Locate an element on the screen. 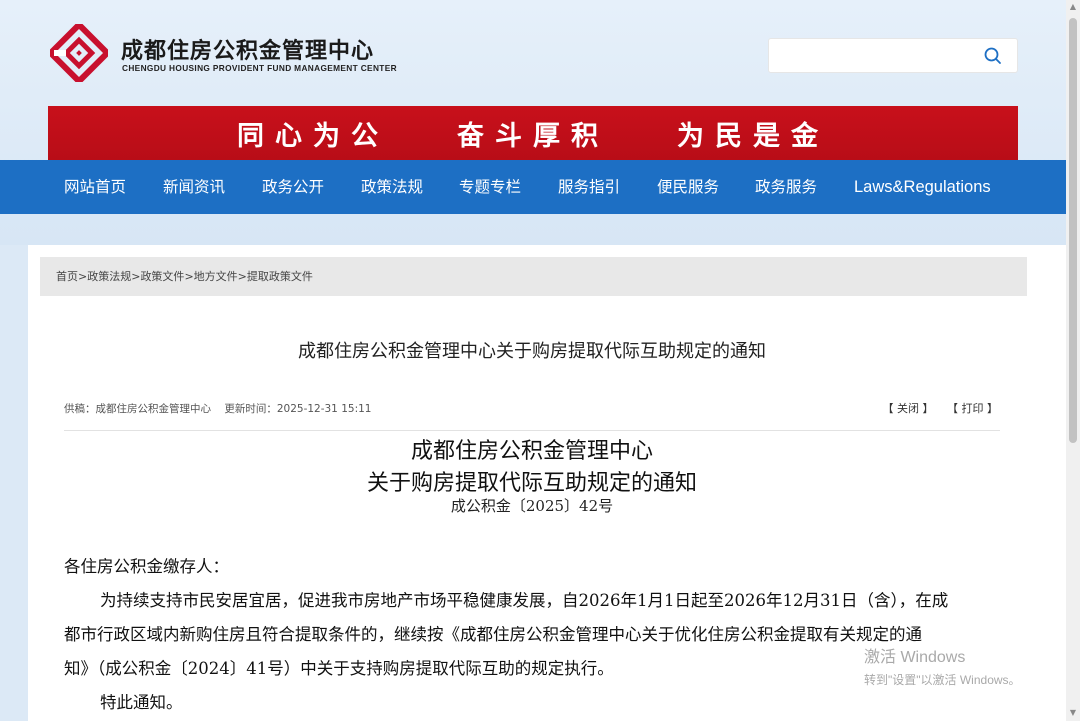 The height and width of the screenshot is (721, 1080). search-icon is located at coordinates (993, 56).